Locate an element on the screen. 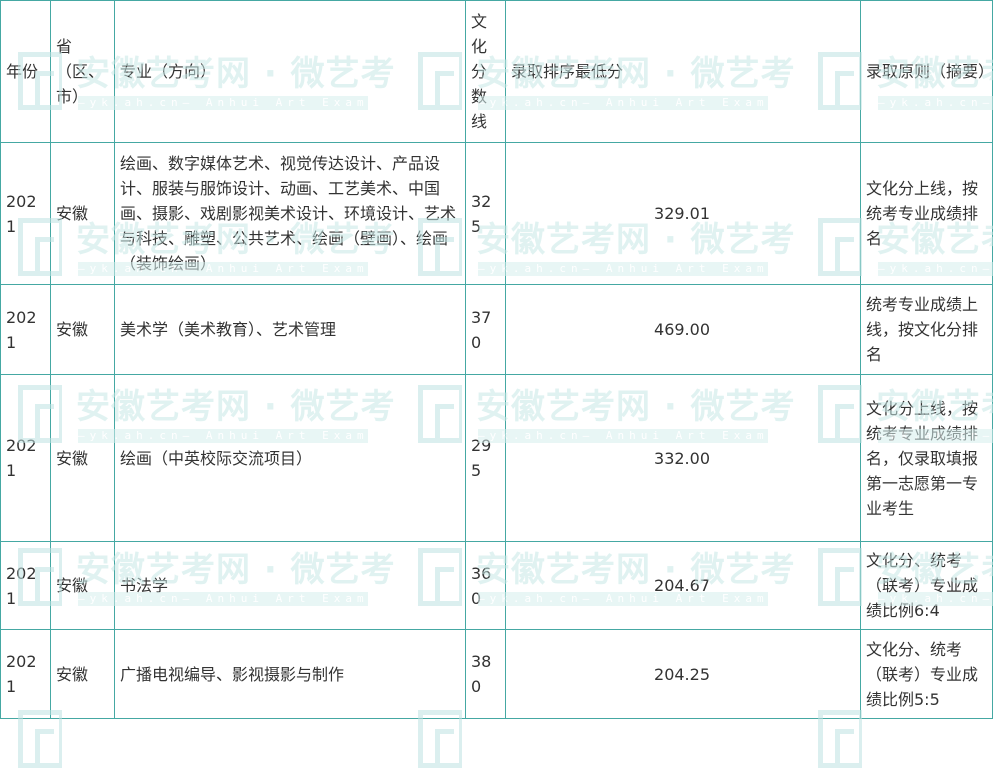 Image resolution: width=993 pixels, height=780 pixels. cell-major: 绘画（中英校际交流项目） is located at coordinates (290, 458).